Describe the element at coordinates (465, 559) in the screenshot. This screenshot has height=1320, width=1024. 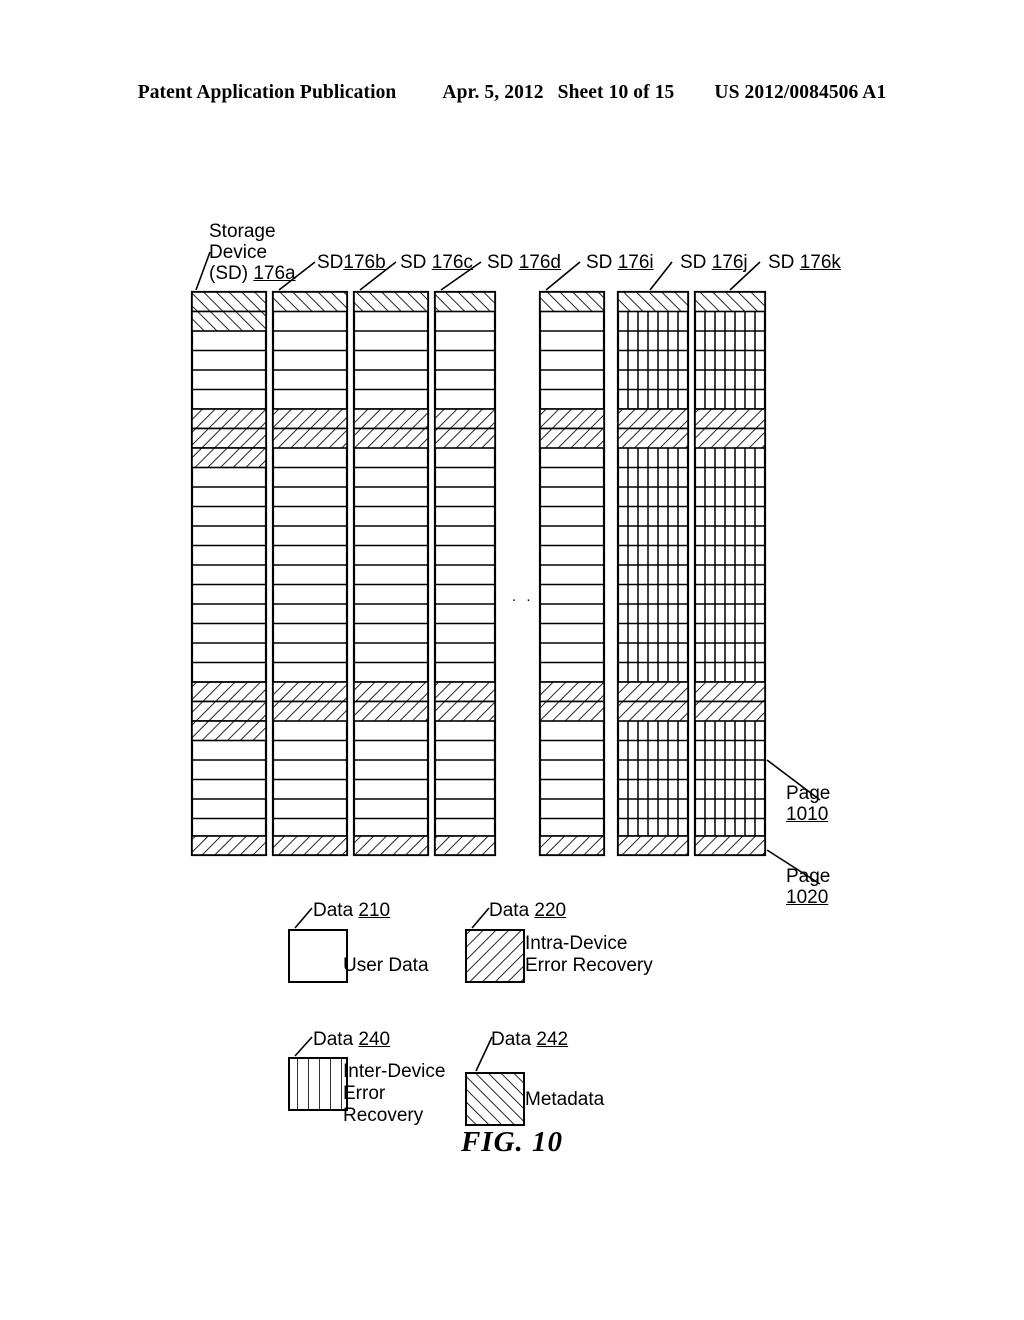
I see `storage-device-column-176d` at that location.